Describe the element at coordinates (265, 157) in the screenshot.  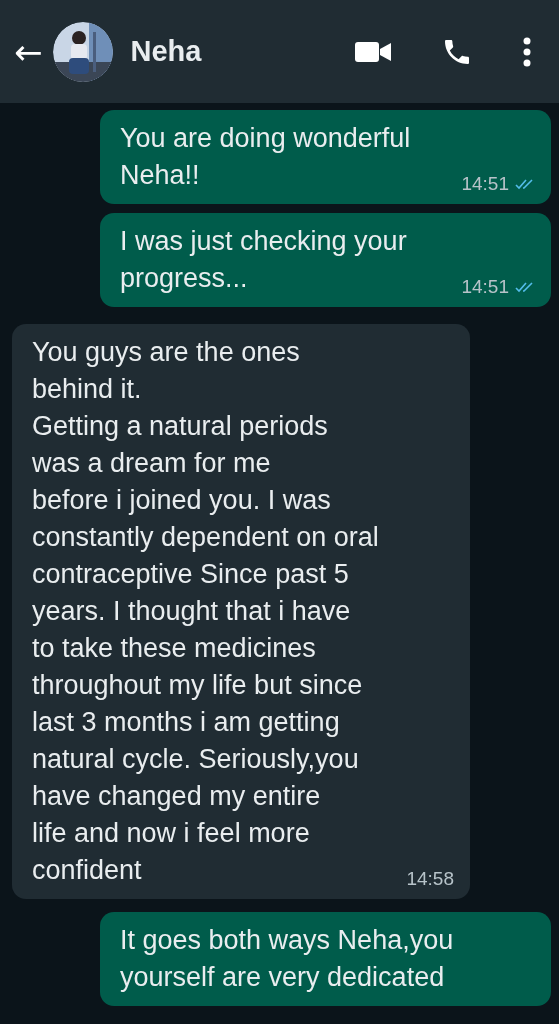
I see `message-text: You are doing wonderful Neha!!` at that location.